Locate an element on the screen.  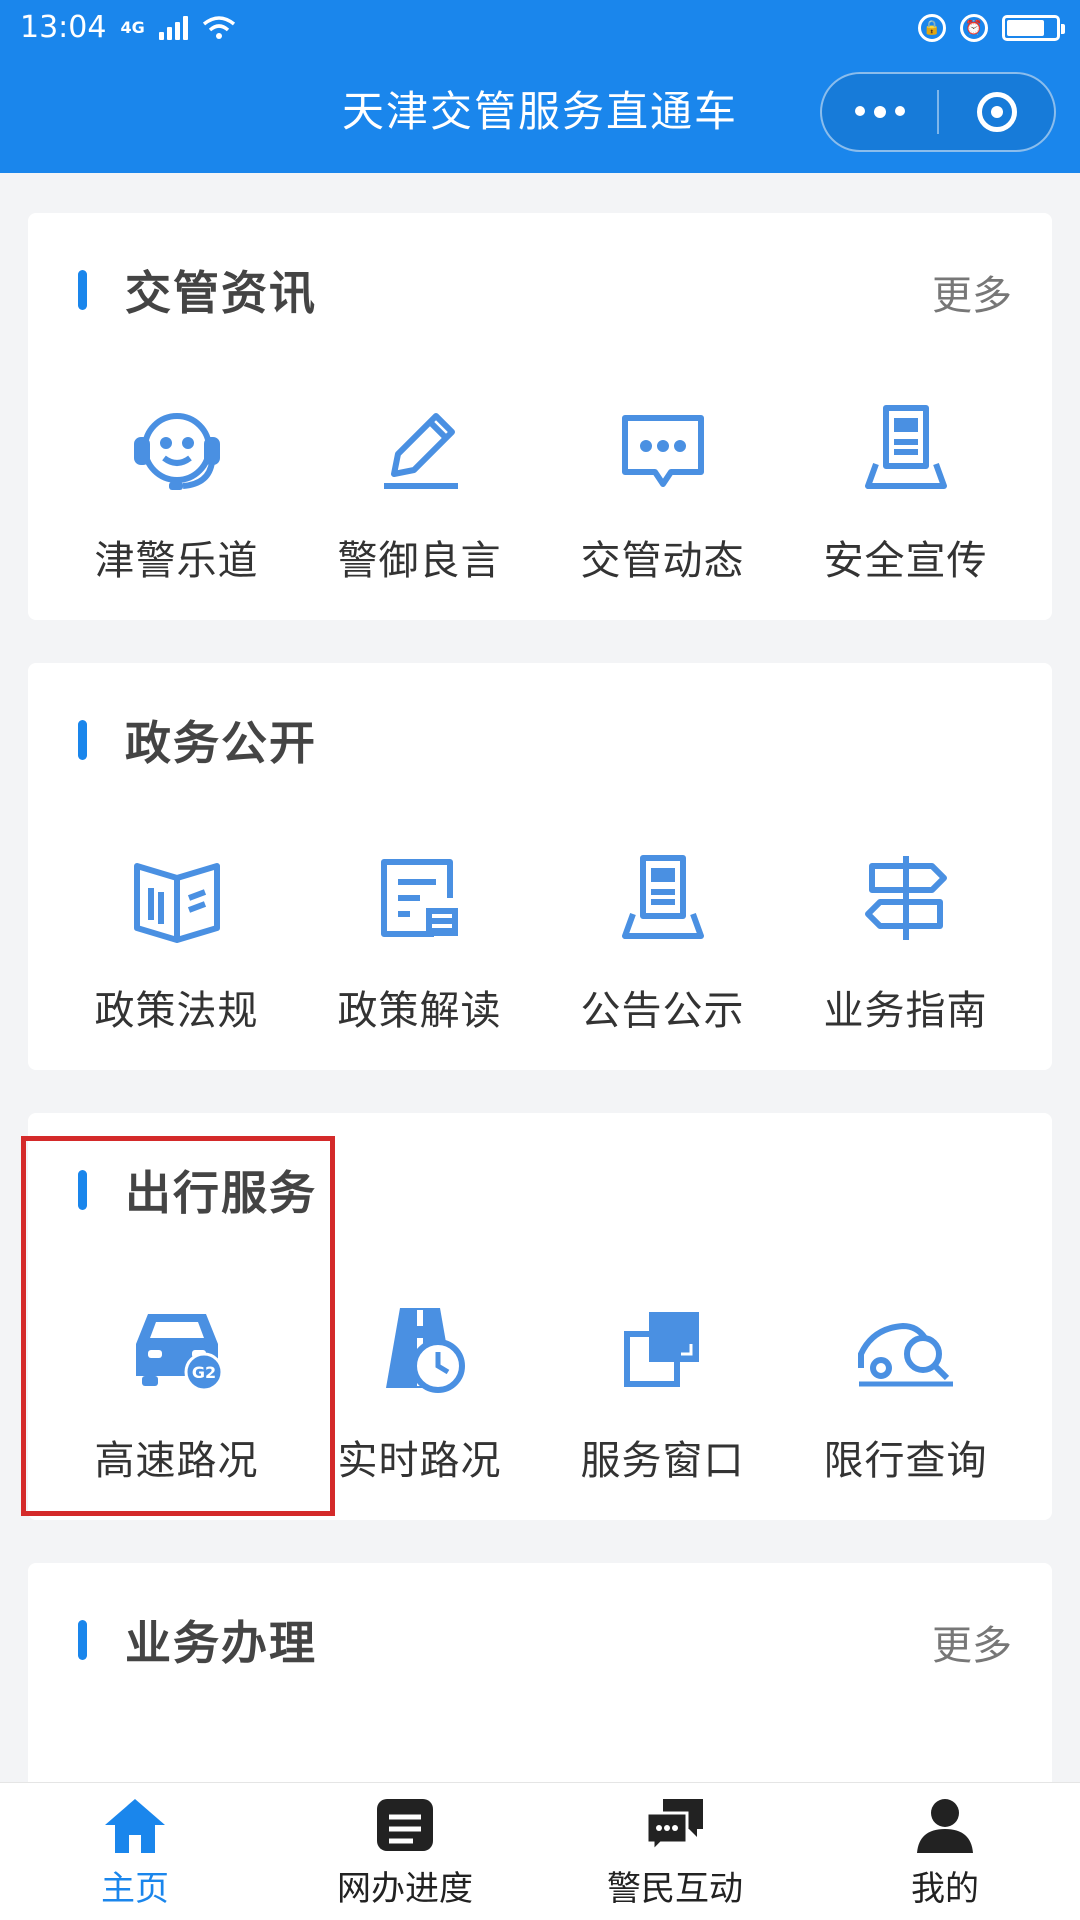
tab-mine: 我的 is located at coordinates (945, 1851).